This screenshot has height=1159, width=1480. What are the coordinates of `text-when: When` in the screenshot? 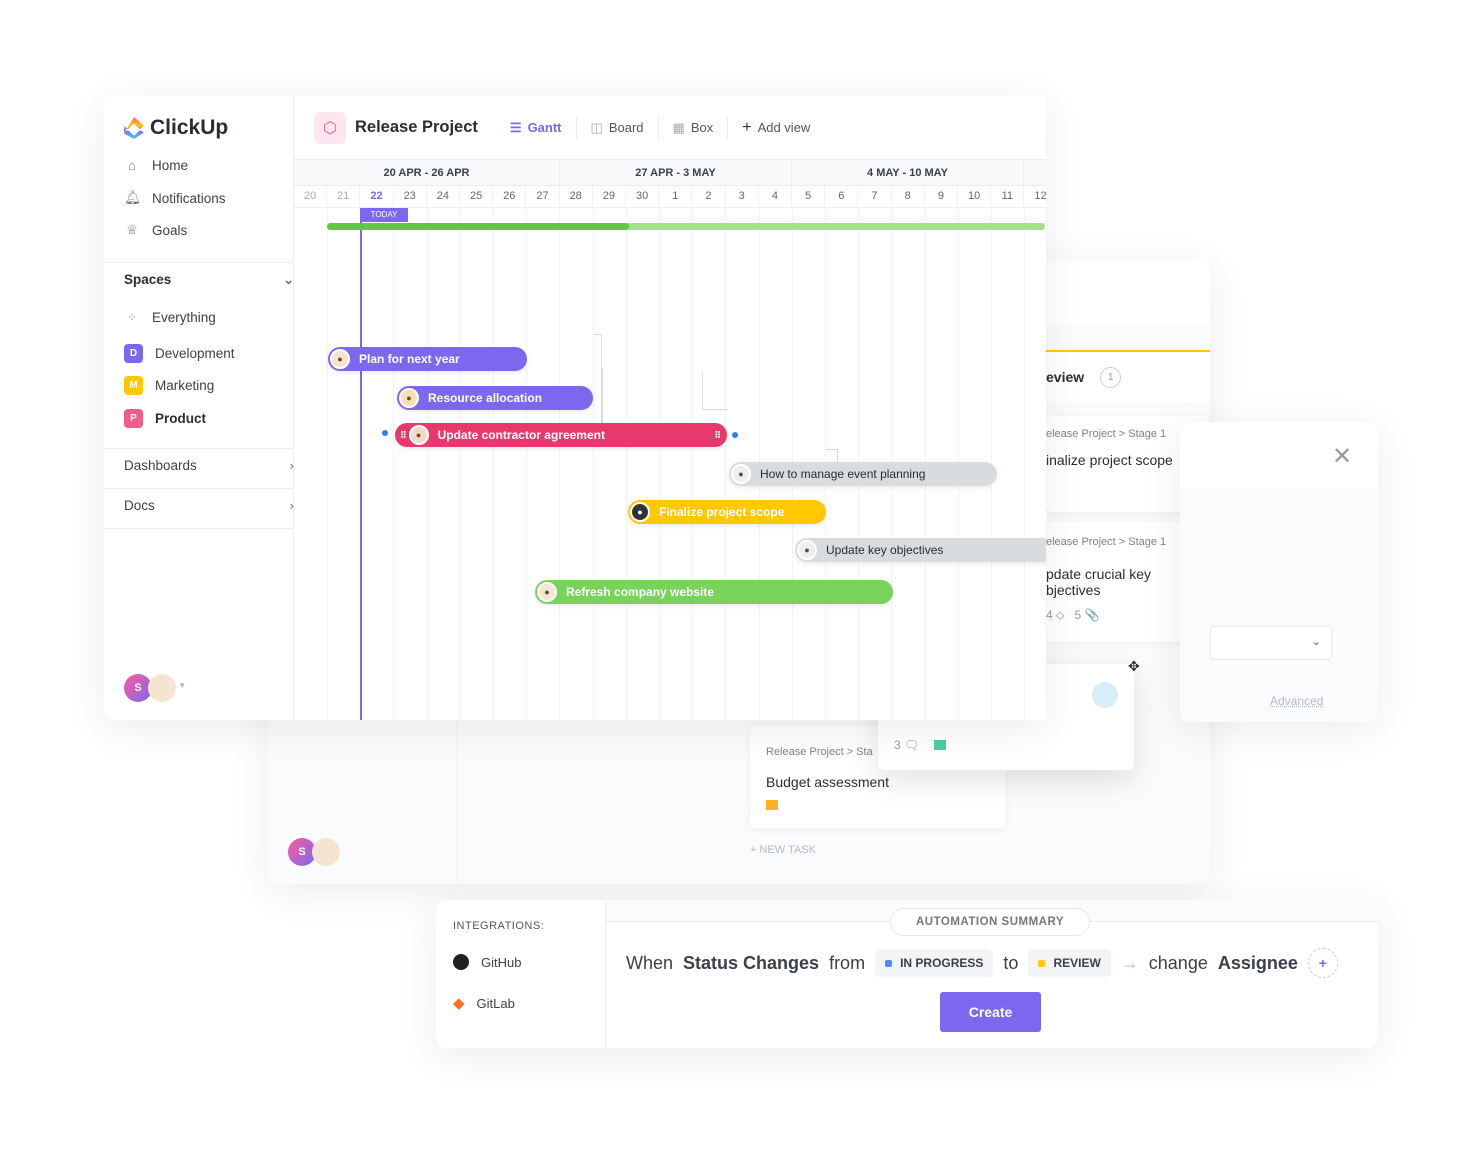 It's located at (650, 962).